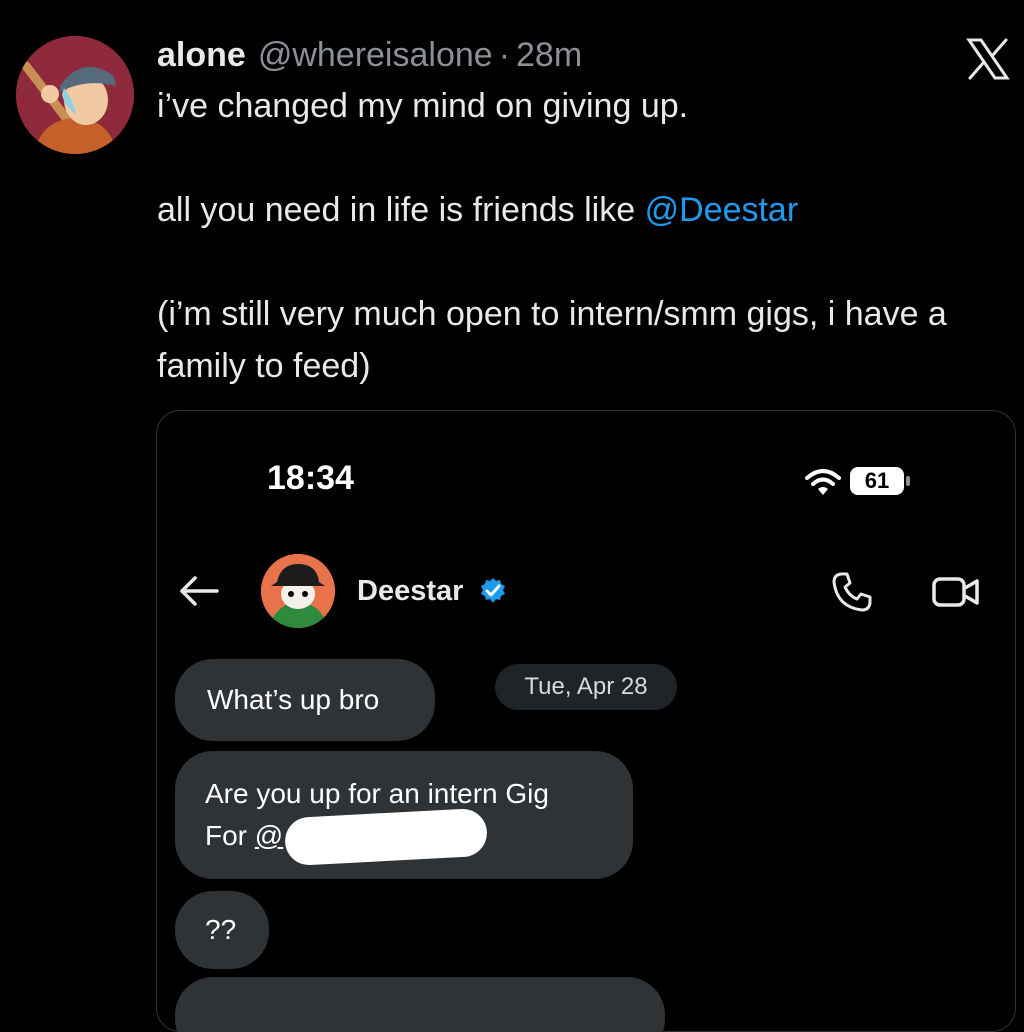  Describe the element at coordinates (222, 930) in the screenshot. I see `message-bubble: ??` at that location.